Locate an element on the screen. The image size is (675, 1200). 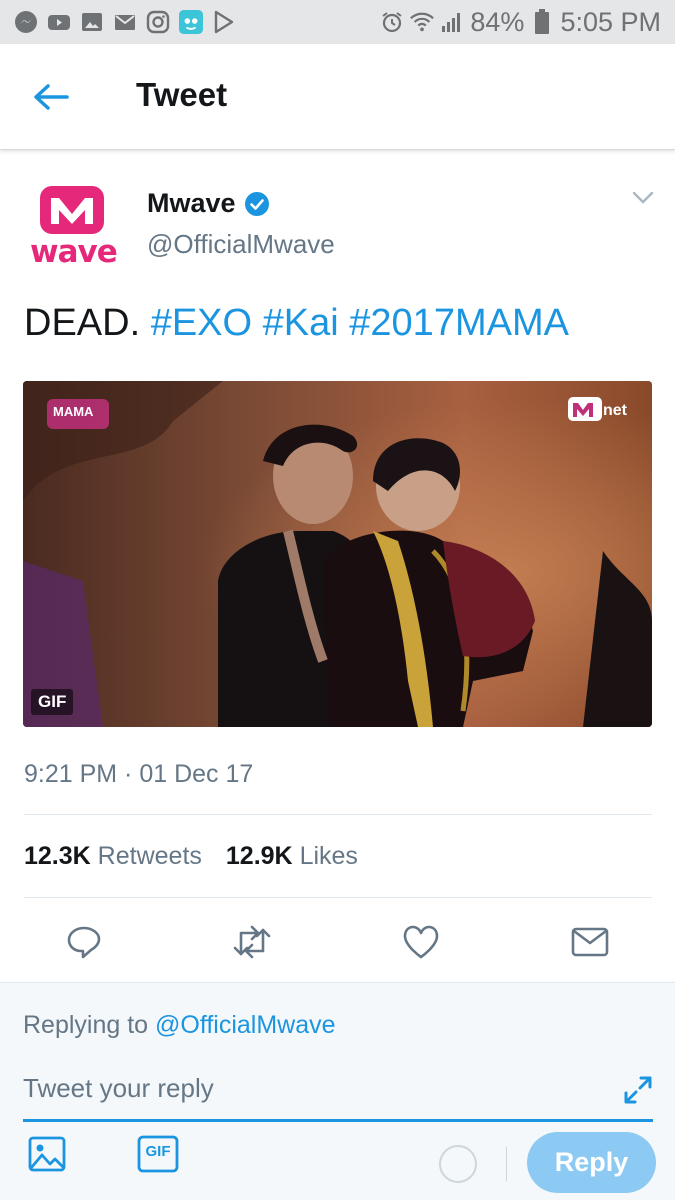
page-title: Tweet is located at coordinates (182, 94).